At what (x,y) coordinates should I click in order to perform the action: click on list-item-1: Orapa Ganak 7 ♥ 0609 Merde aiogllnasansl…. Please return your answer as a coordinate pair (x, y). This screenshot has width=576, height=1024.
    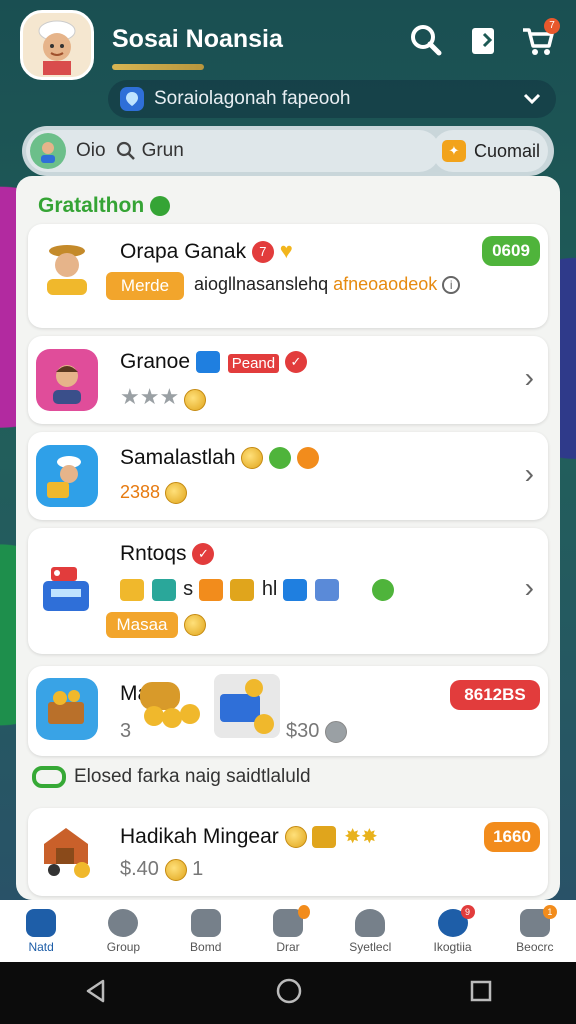
    Looking at the image, I should click on (288, 276).